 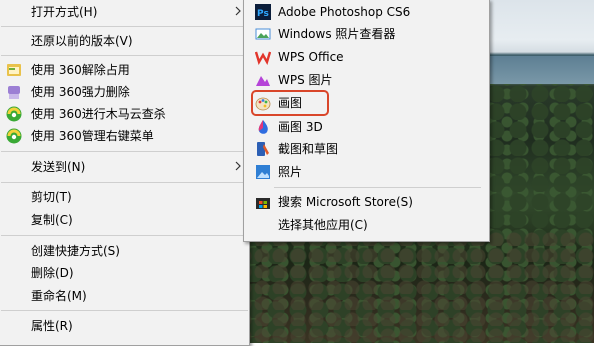 I want to click on menu-item-label: 画图 3D, so click(x=300, y=127).